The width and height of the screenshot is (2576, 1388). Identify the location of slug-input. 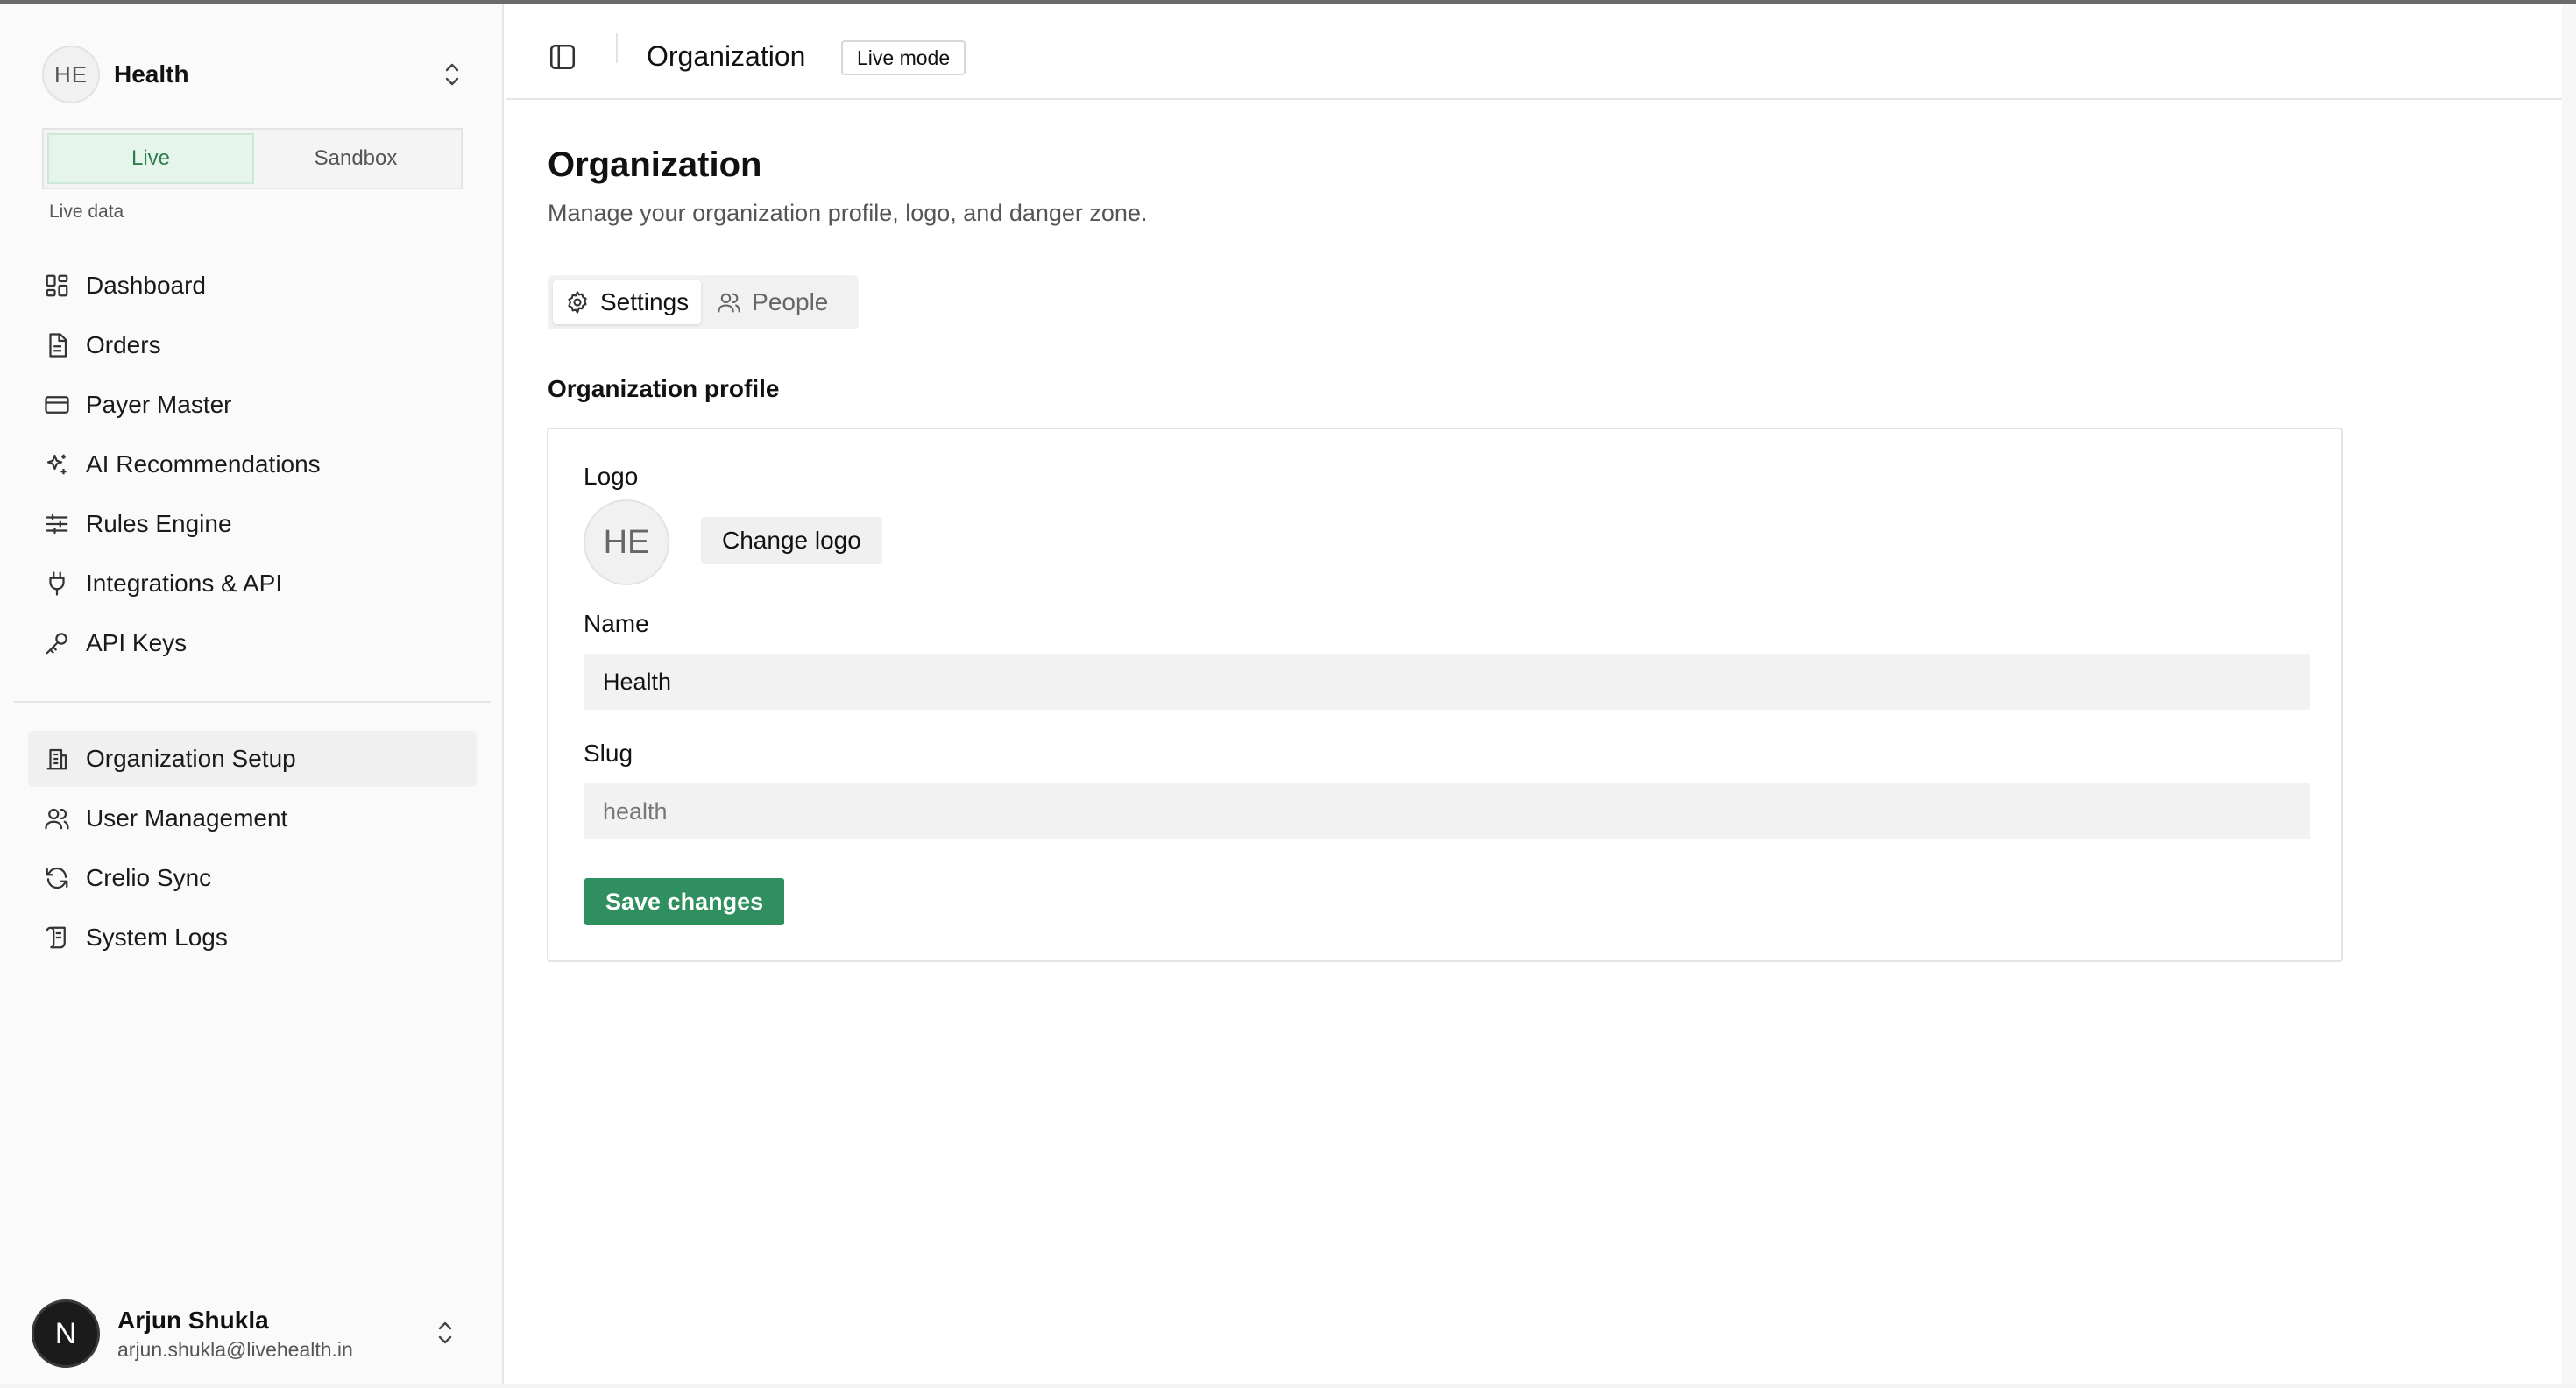
(1447, 811).